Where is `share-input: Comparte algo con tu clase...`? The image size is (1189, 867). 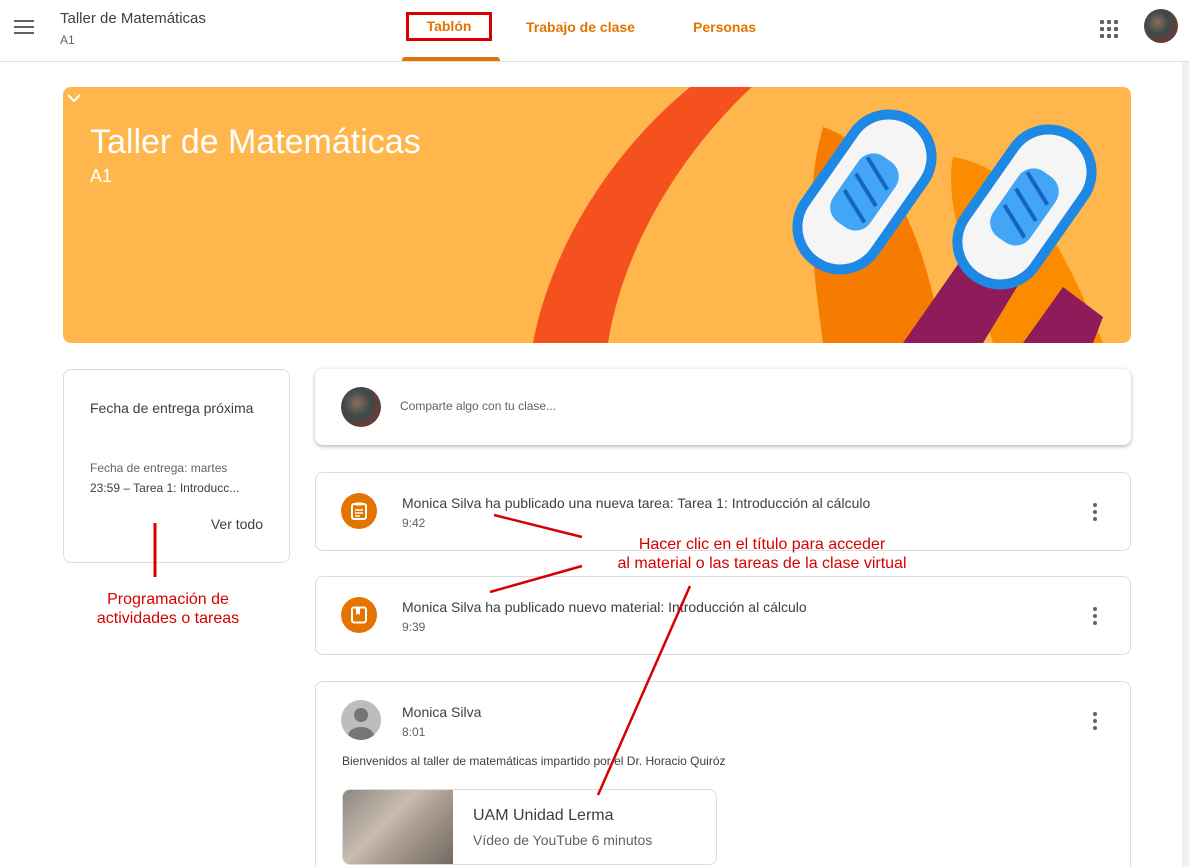 share-input: Comparte algo con tu clase... is located at coordinates (478, 406).